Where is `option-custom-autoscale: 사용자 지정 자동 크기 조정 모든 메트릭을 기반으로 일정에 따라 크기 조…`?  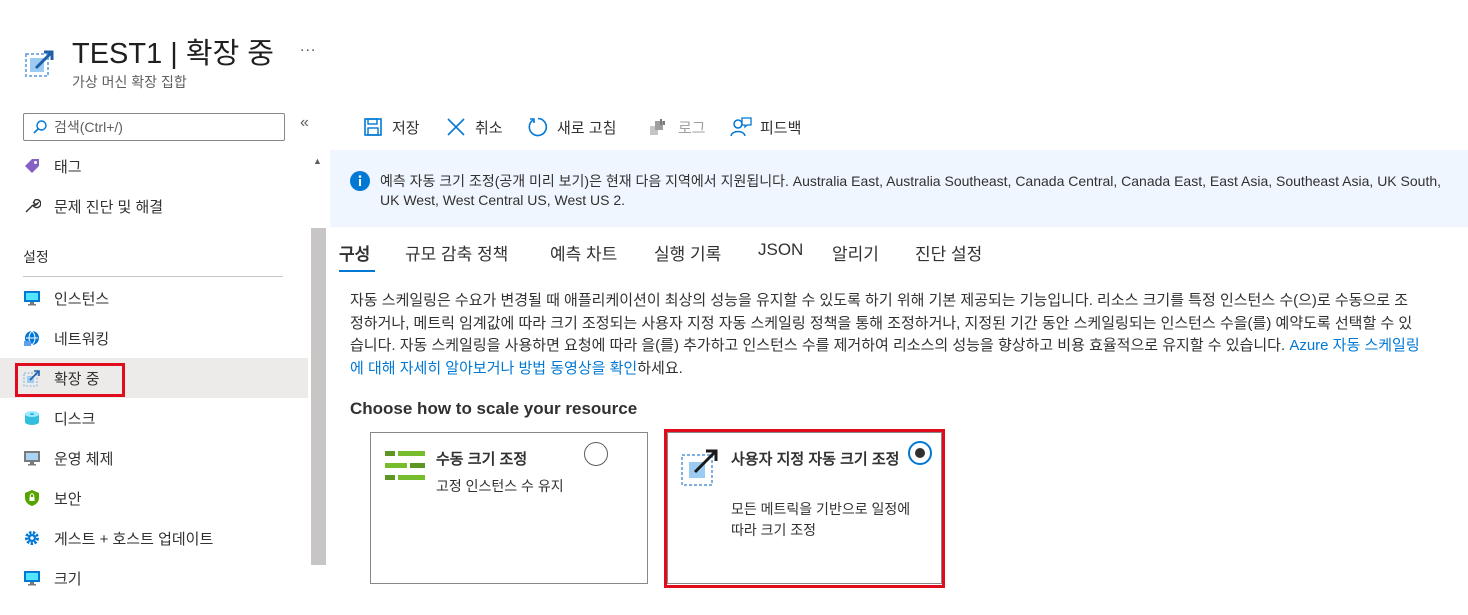
option-custom-autoscale: 사용자 지정 자동 크기 조정 모든 메트릭을 기반으로 일정에 따라 크기 조… is located at coordinates (804, 508).